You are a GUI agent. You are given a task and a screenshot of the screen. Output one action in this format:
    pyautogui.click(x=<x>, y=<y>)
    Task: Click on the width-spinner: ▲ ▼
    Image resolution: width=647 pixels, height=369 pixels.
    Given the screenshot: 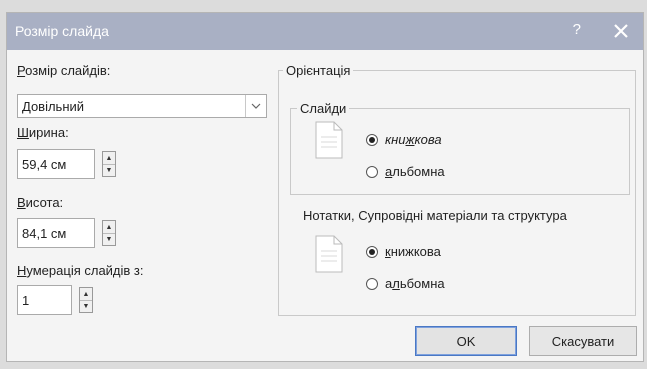 What is the action you would take?
    pyautogui.click(x=109, y=164)
    